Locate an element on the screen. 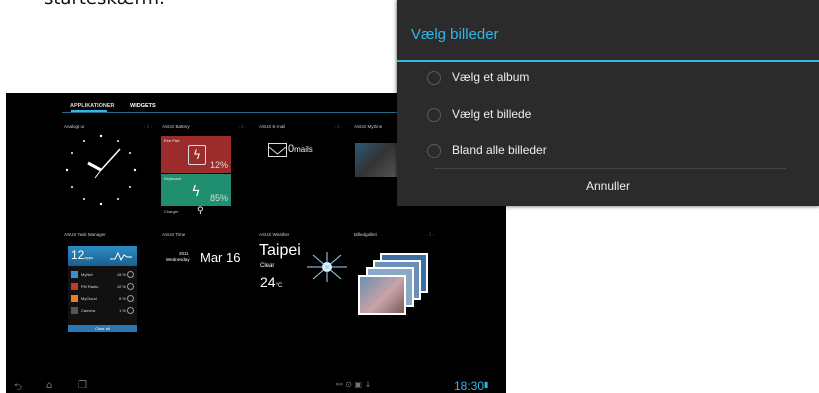 The image size is (819, 393). tablet-battery-panel: Eee Pad ϟ 12% is located at coordinates (196, 154).